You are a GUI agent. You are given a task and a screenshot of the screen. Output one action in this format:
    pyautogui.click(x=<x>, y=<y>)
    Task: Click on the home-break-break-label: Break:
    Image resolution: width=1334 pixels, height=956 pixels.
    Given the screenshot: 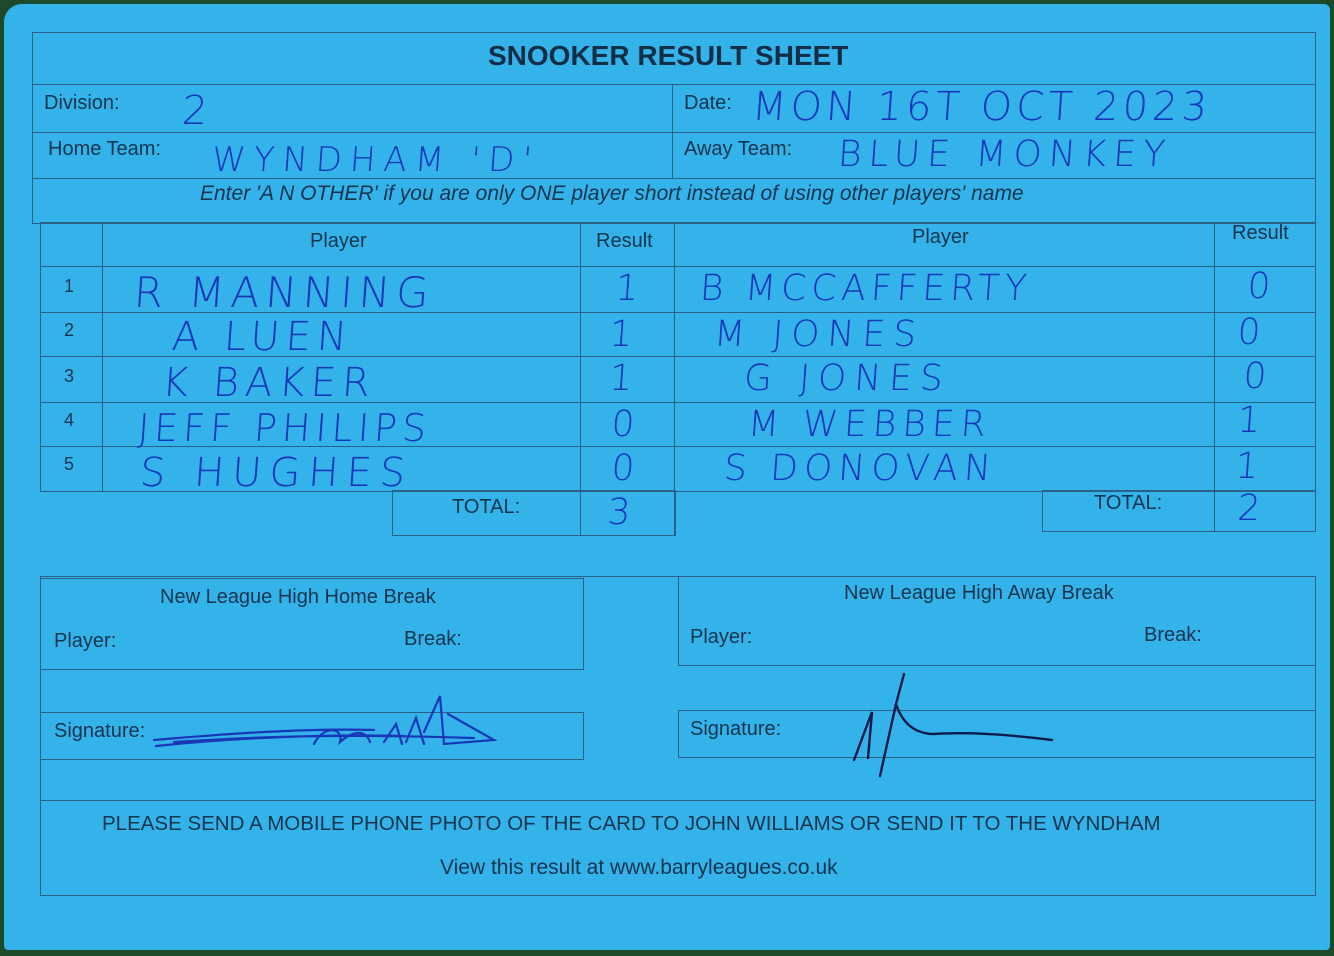 What is the action you would take?
    pyautogui.click(x=433, y=639)
    